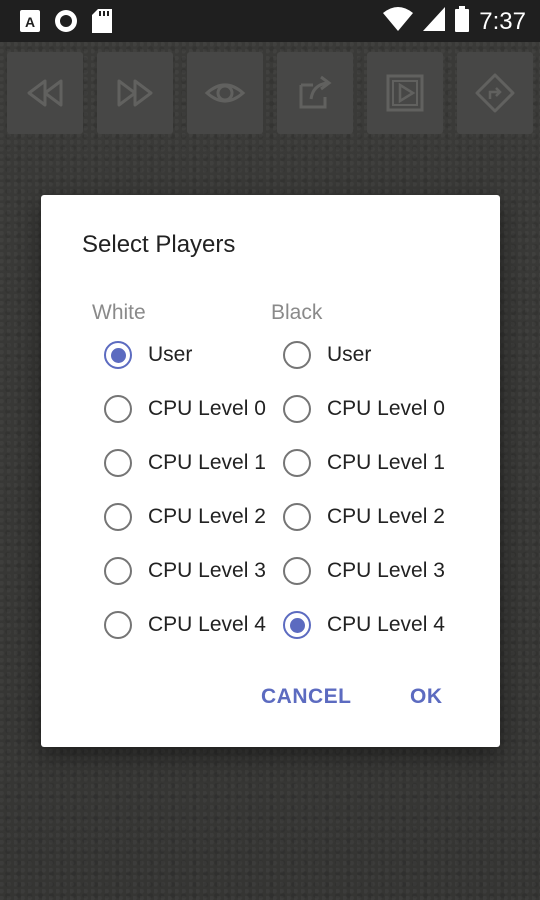 This screenshot has height=900, width=540. I want to click on white-option: User, so click(148, 355).